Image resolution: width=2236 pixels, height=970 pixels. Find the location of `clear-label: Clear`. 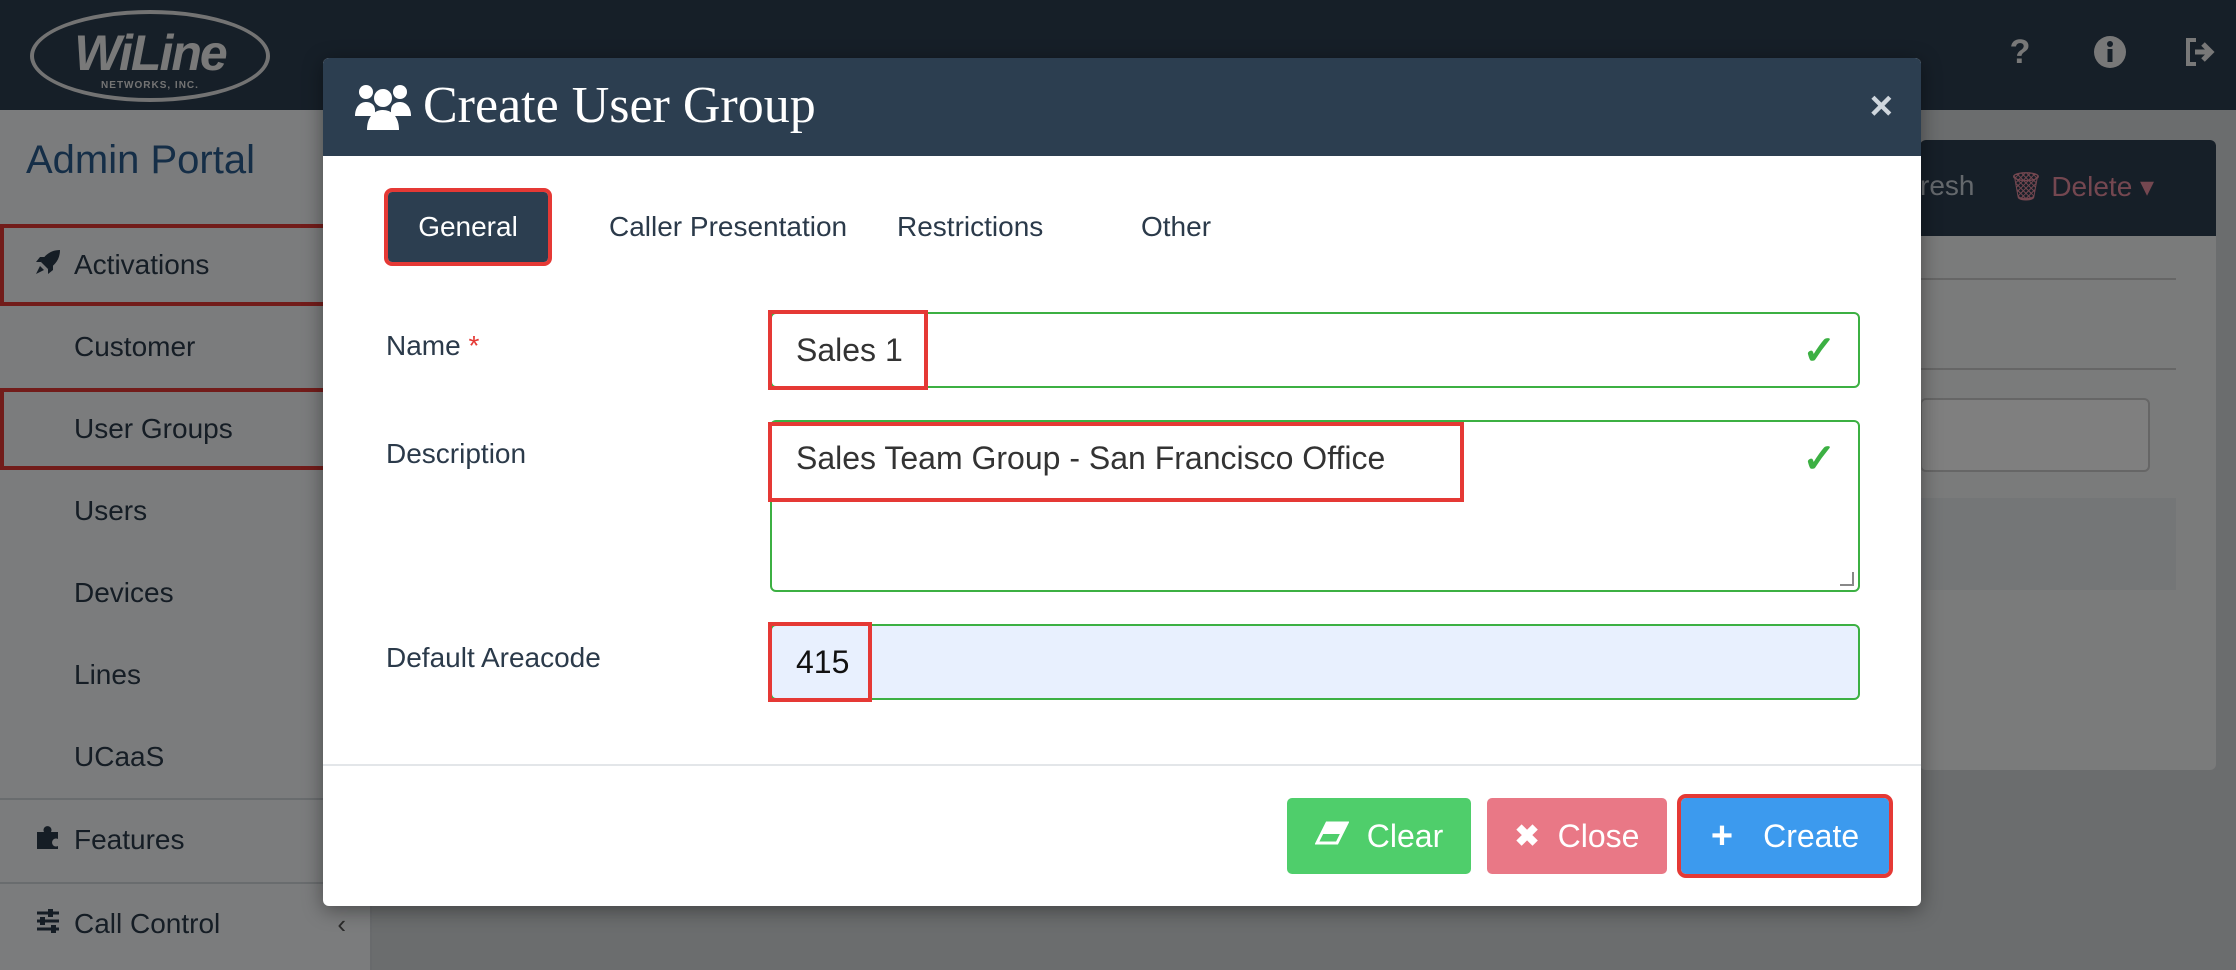

clear-label: Clear is located at coordinates (1405, 835).